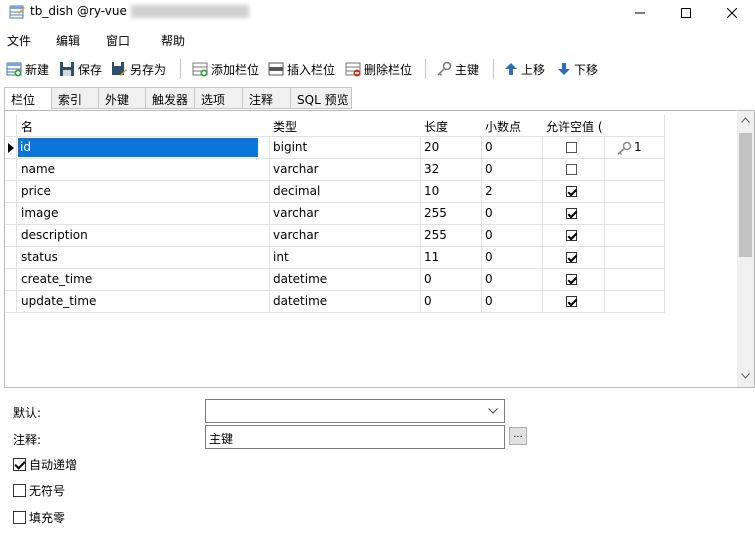  Describe the element at coordinates (68, 40) in the screenshot. I see `menu-edit: 编辑` at that location.